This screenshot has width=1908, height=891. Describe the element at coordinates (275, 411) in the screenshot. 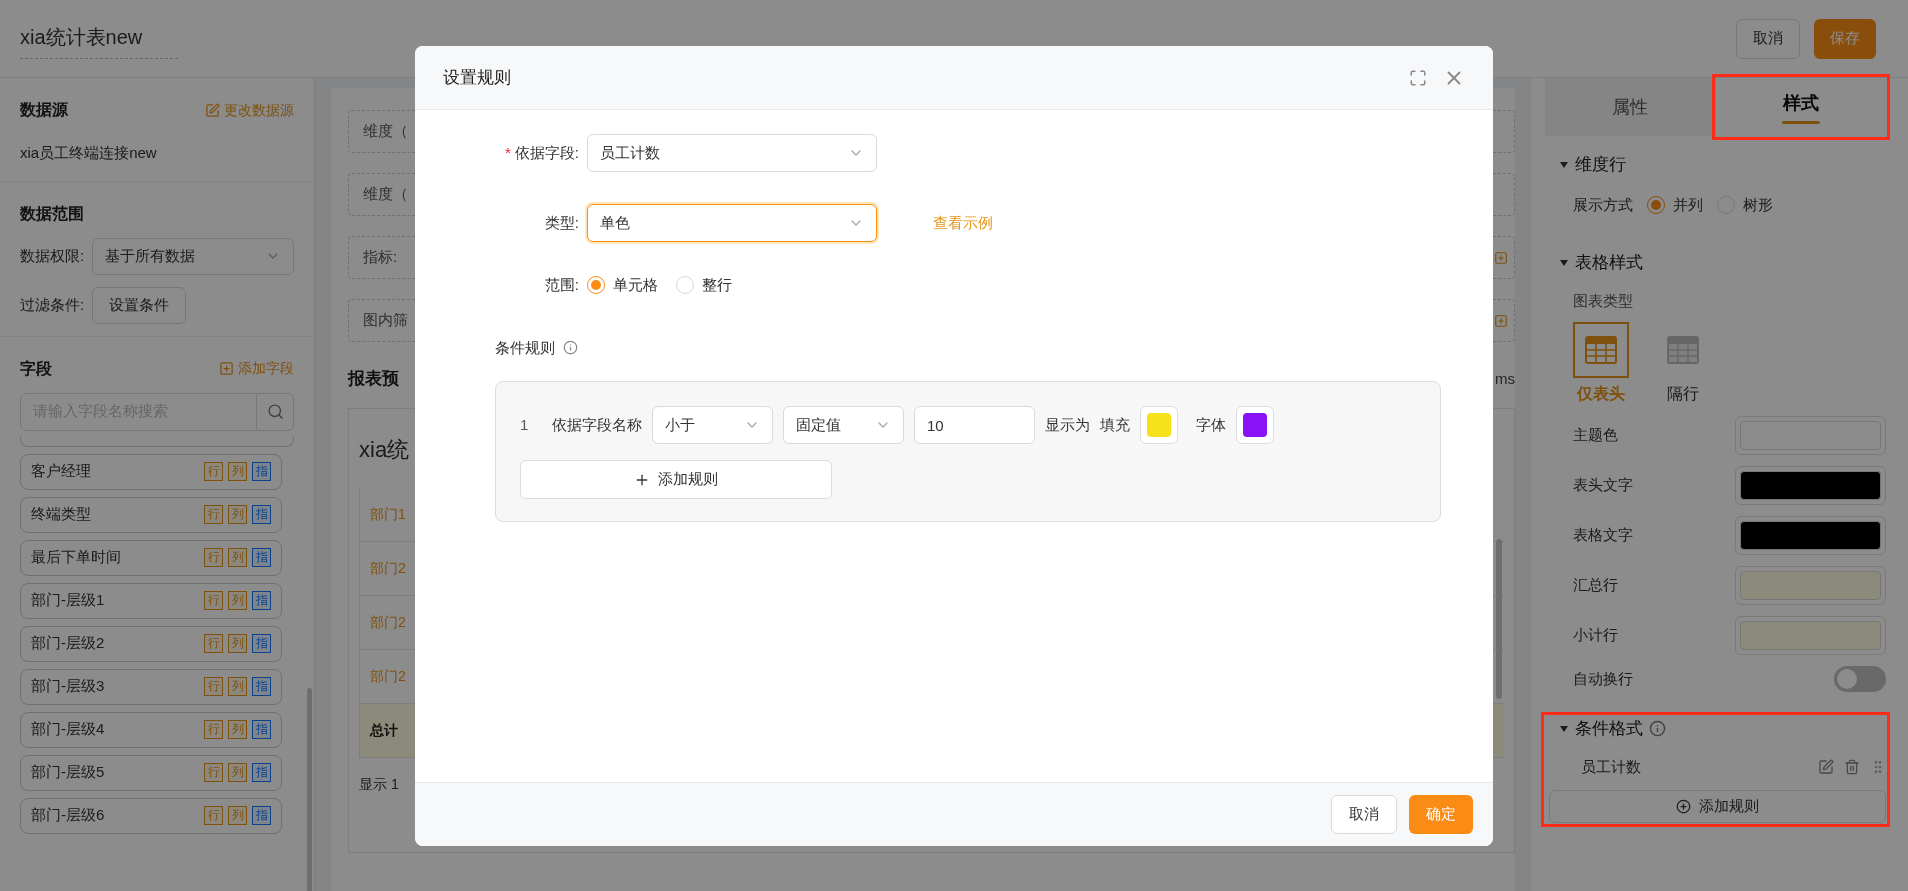

I see `search-button` at that location.